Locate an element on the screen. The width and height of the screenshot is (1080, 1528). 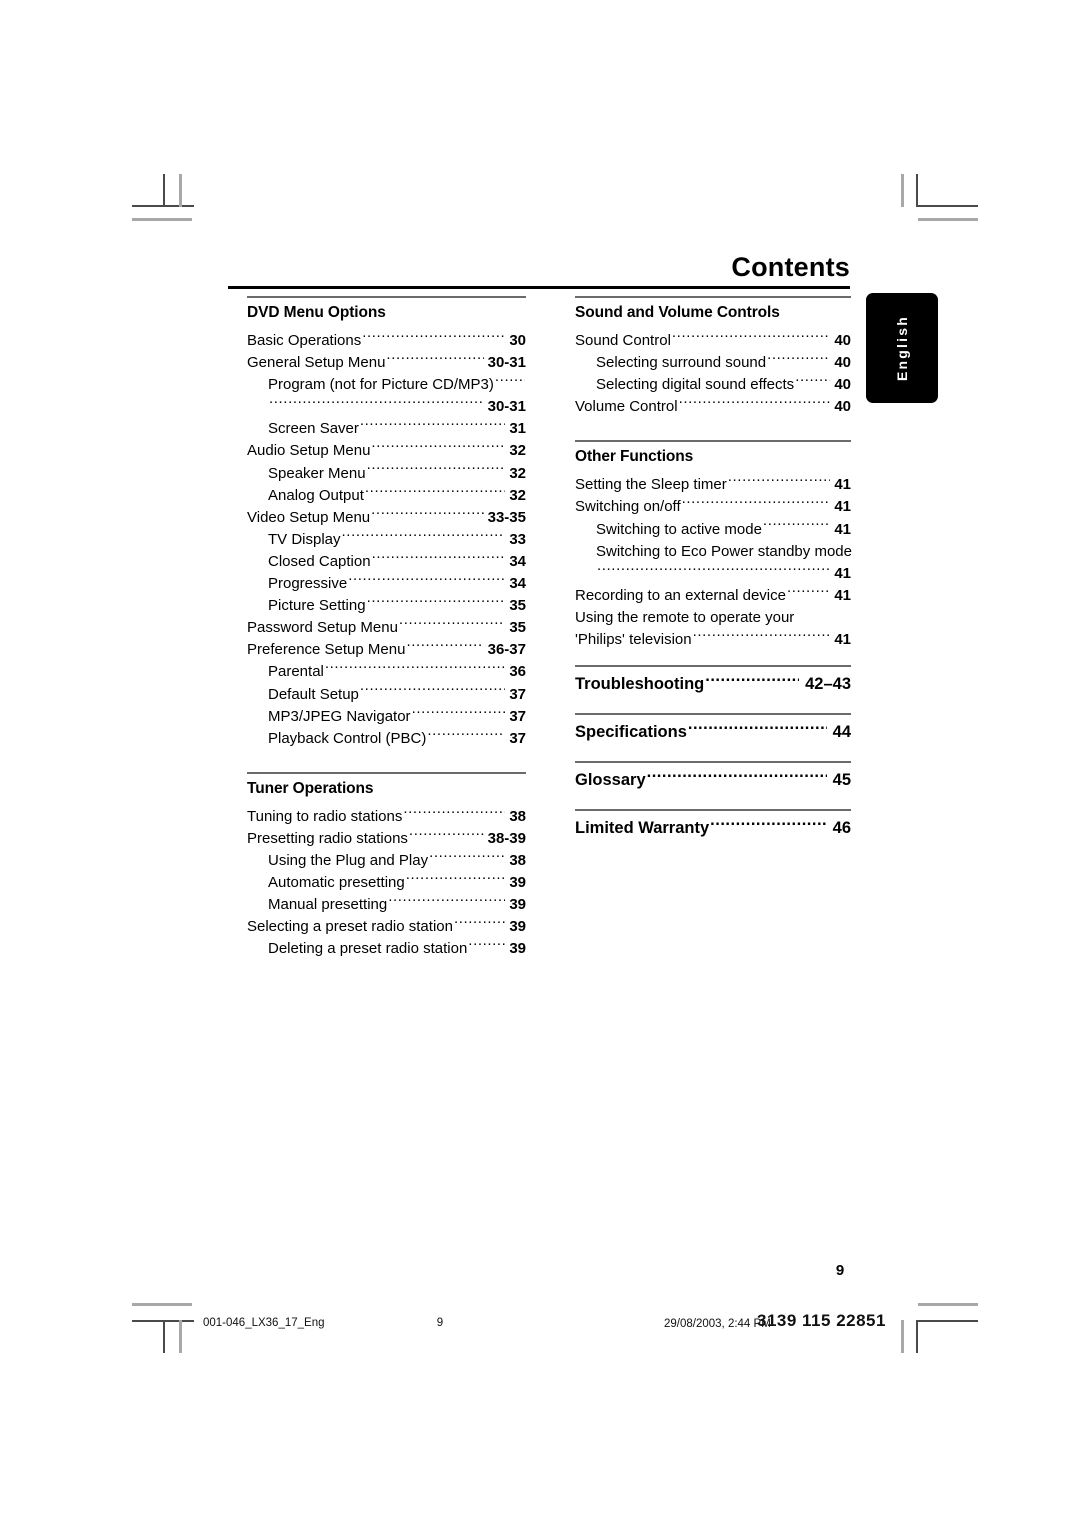
toc-entry: General Setup Menu 30-31 is located at coordinates (386, 363).